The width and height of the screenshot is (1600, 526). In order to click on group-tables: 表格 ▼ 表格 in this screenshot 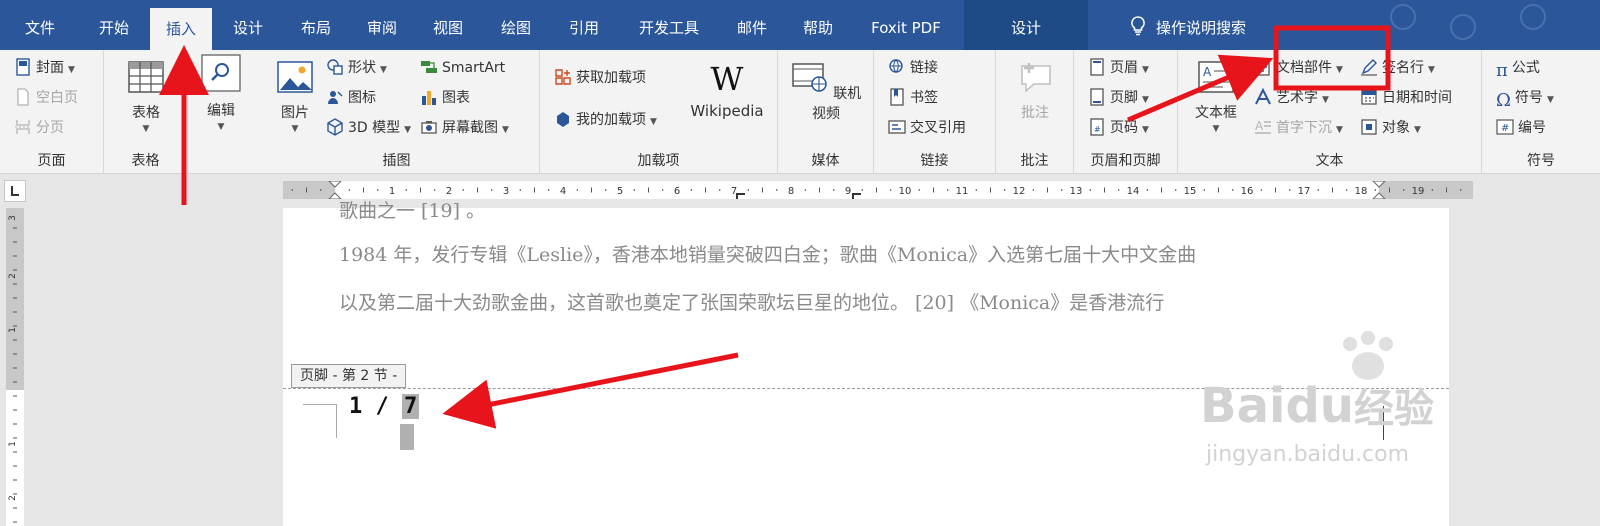, I will do `click(146, 112)`.